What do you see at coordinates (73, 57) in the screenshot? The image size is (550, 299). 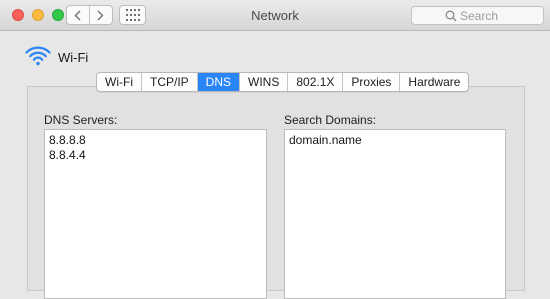 I see `interface-name: Wi-Fi` at bounding box center [73, 57].